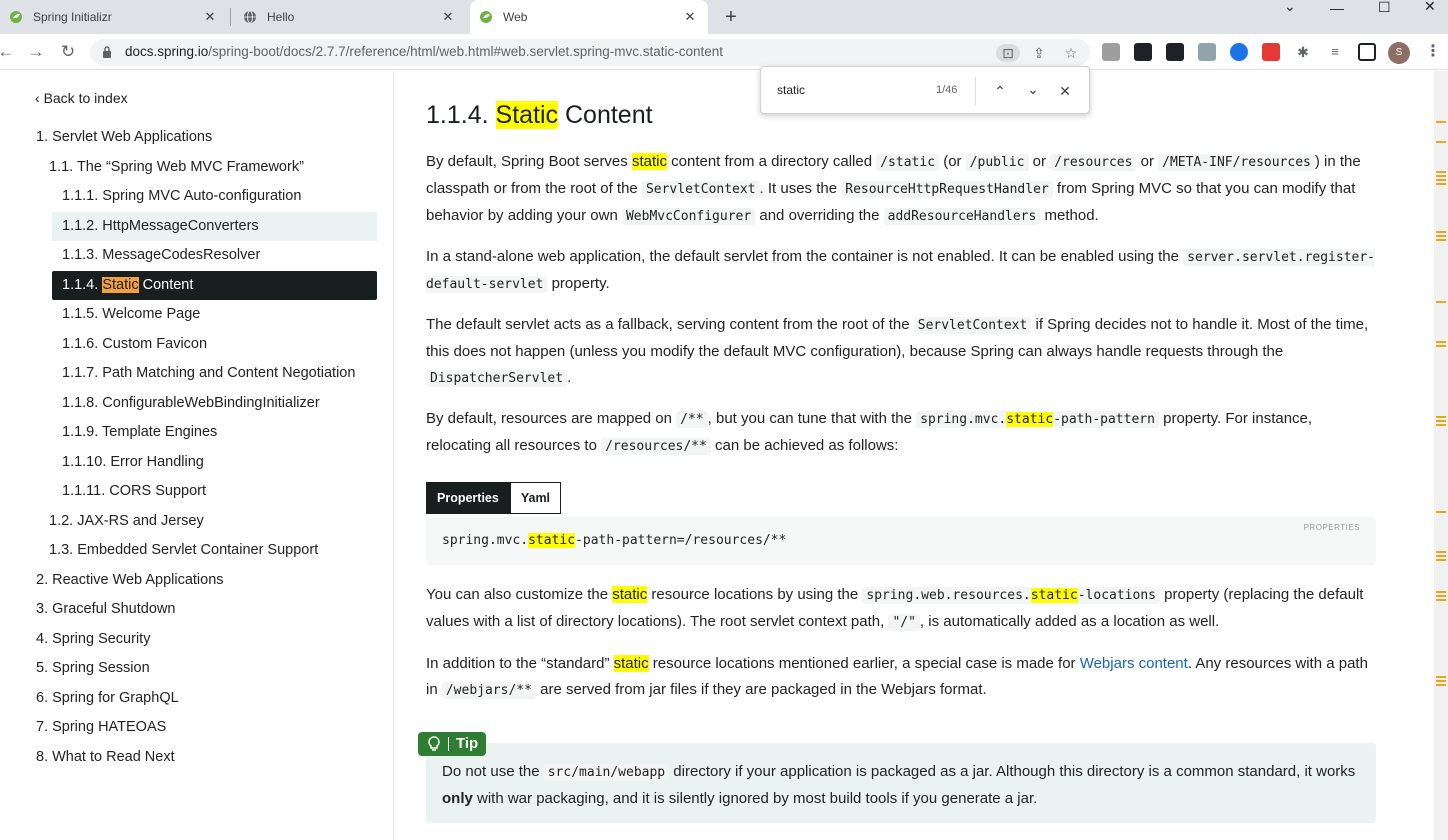 The image size is (1448, 840). What do you see at coordinates (68, 52) in the screenshot?
I see `reload-icon: ↻` at bounding box center [68, 52].